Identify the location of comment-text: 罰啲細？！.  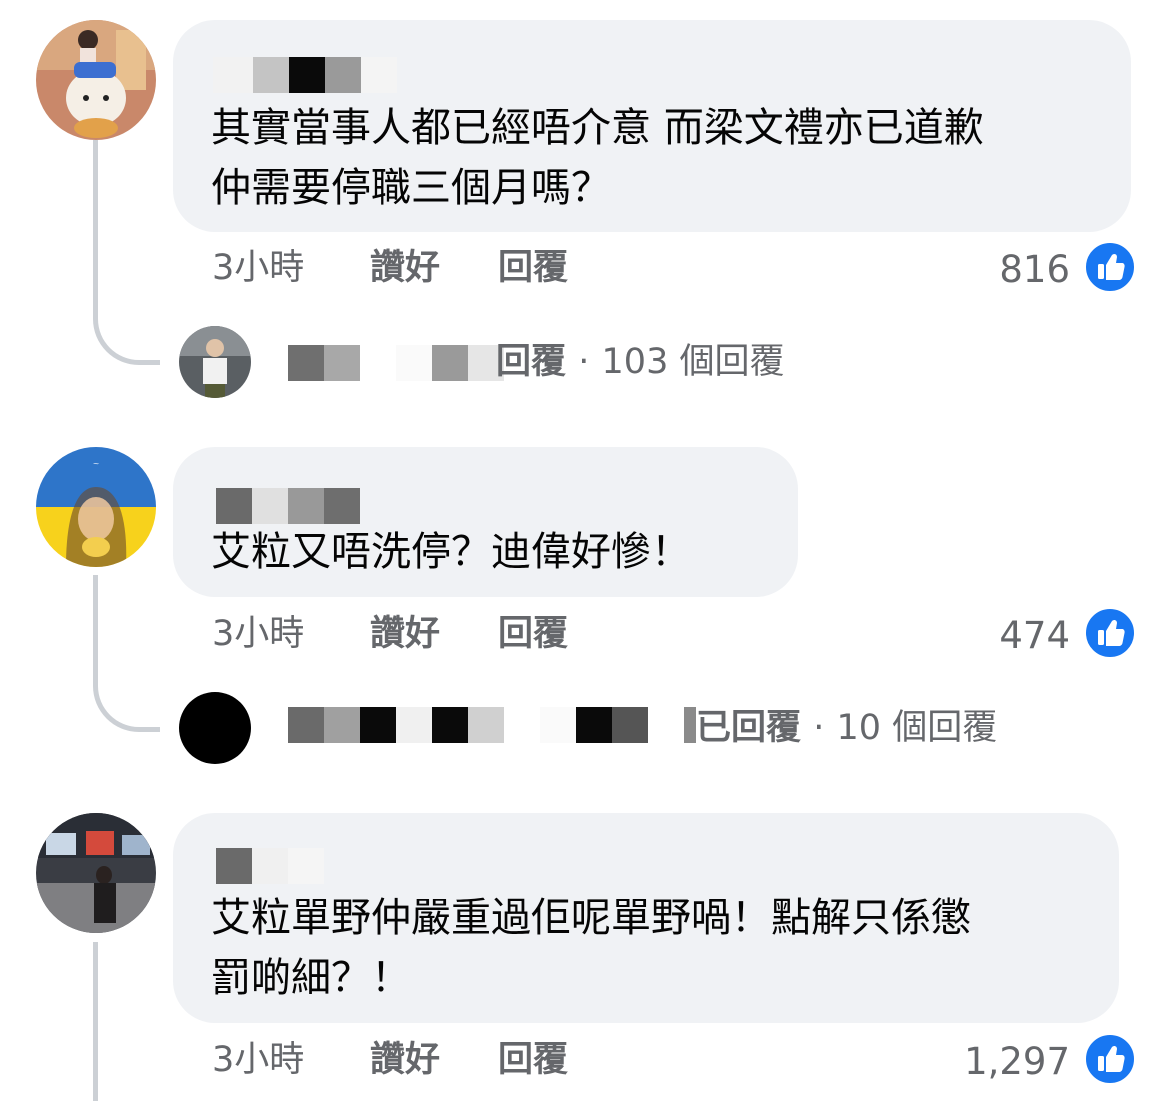
(311, 978).